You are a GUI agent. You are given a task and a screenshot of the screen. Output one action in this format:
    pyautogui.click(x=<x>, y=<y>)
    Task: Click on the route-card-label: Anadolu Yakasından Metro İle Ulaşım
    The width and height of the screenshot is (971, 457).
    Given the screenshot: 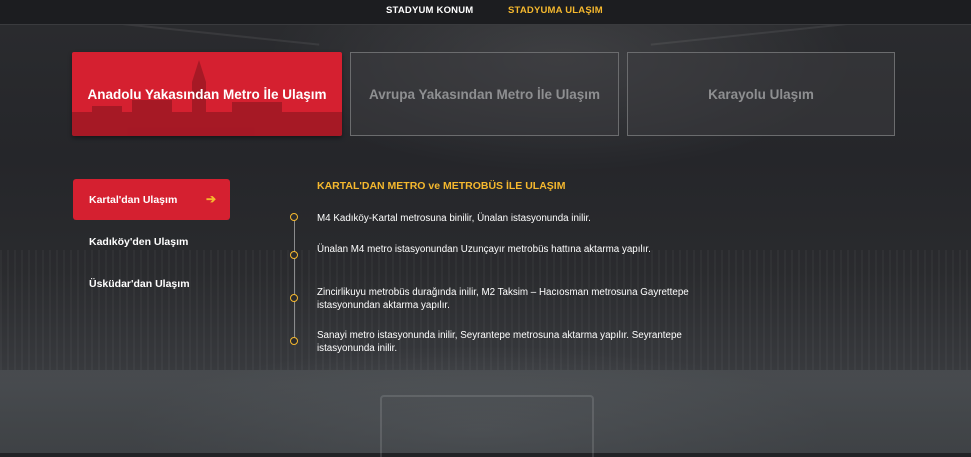 What is the action you would take?
    pyautogui.click(x=207, y=94)
    